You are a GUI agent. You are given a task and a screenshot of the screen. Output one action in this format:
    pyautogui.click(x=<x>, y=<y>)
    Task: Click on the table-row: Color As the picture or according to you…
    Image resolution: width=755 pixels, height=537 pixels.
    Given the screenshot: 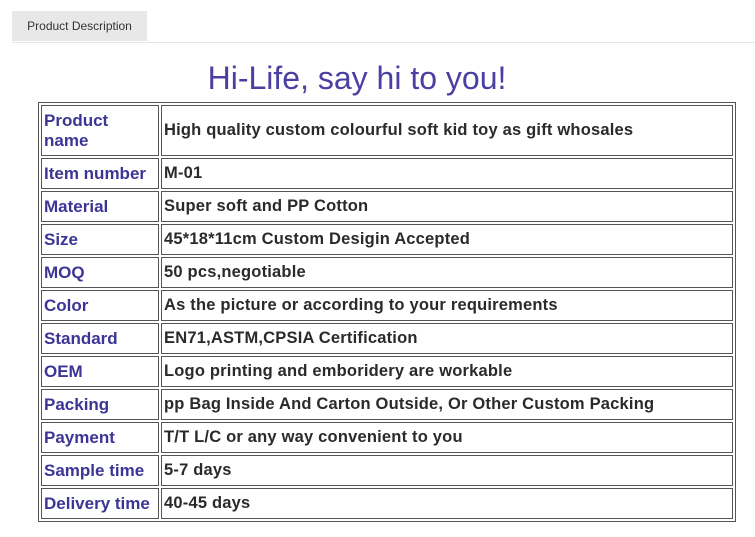 What is the action you would take?
    pyautogui.click(x=387, y=305)
    